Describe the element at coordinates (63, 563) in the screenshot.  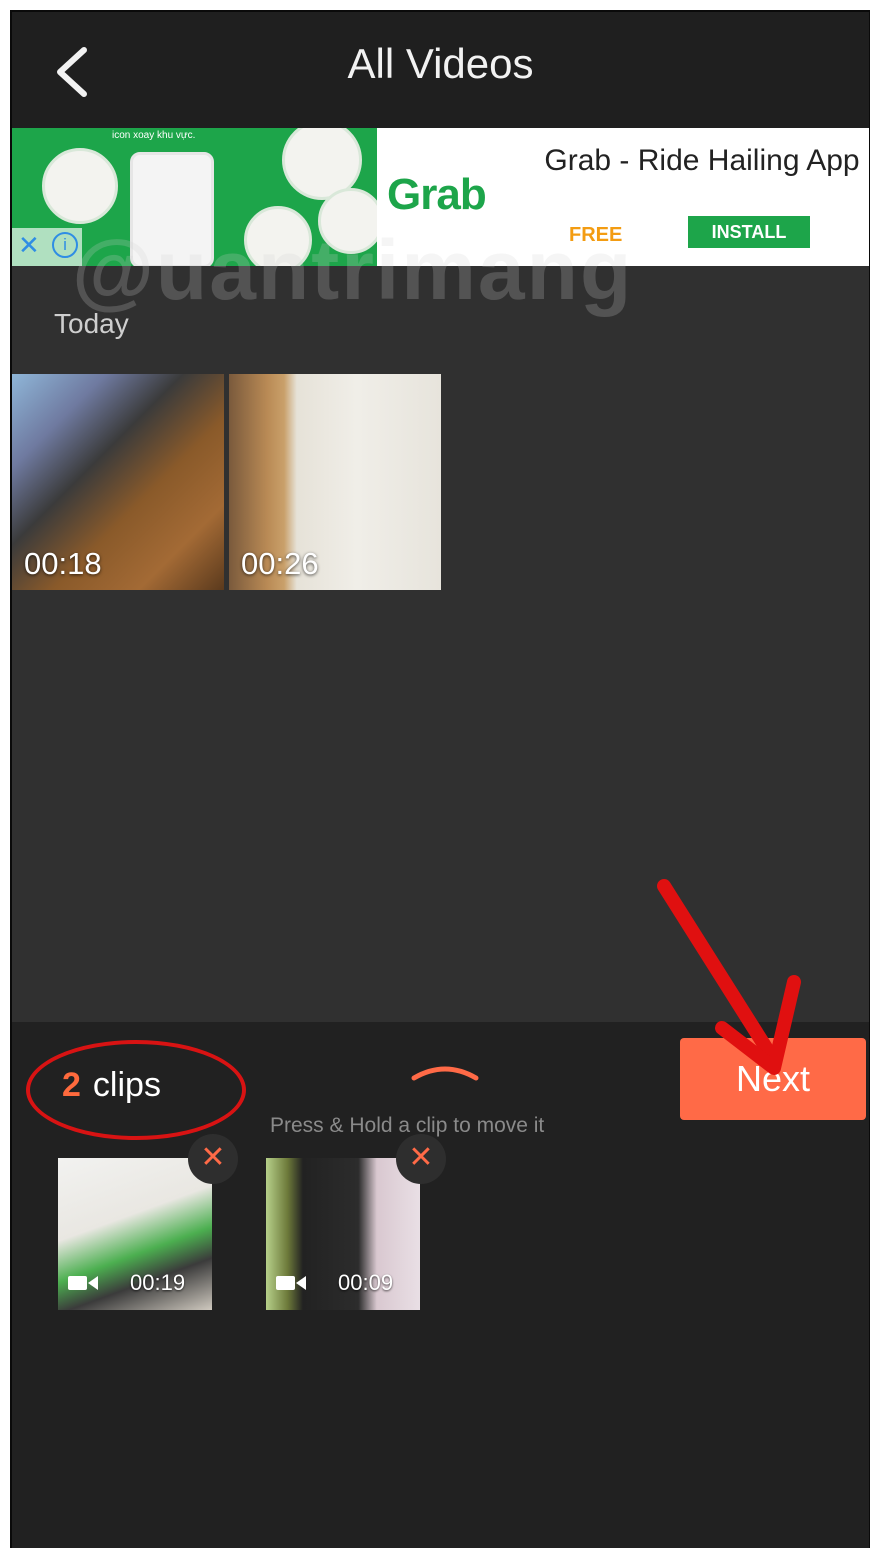
I see `video-duration: 00:18` at that location.